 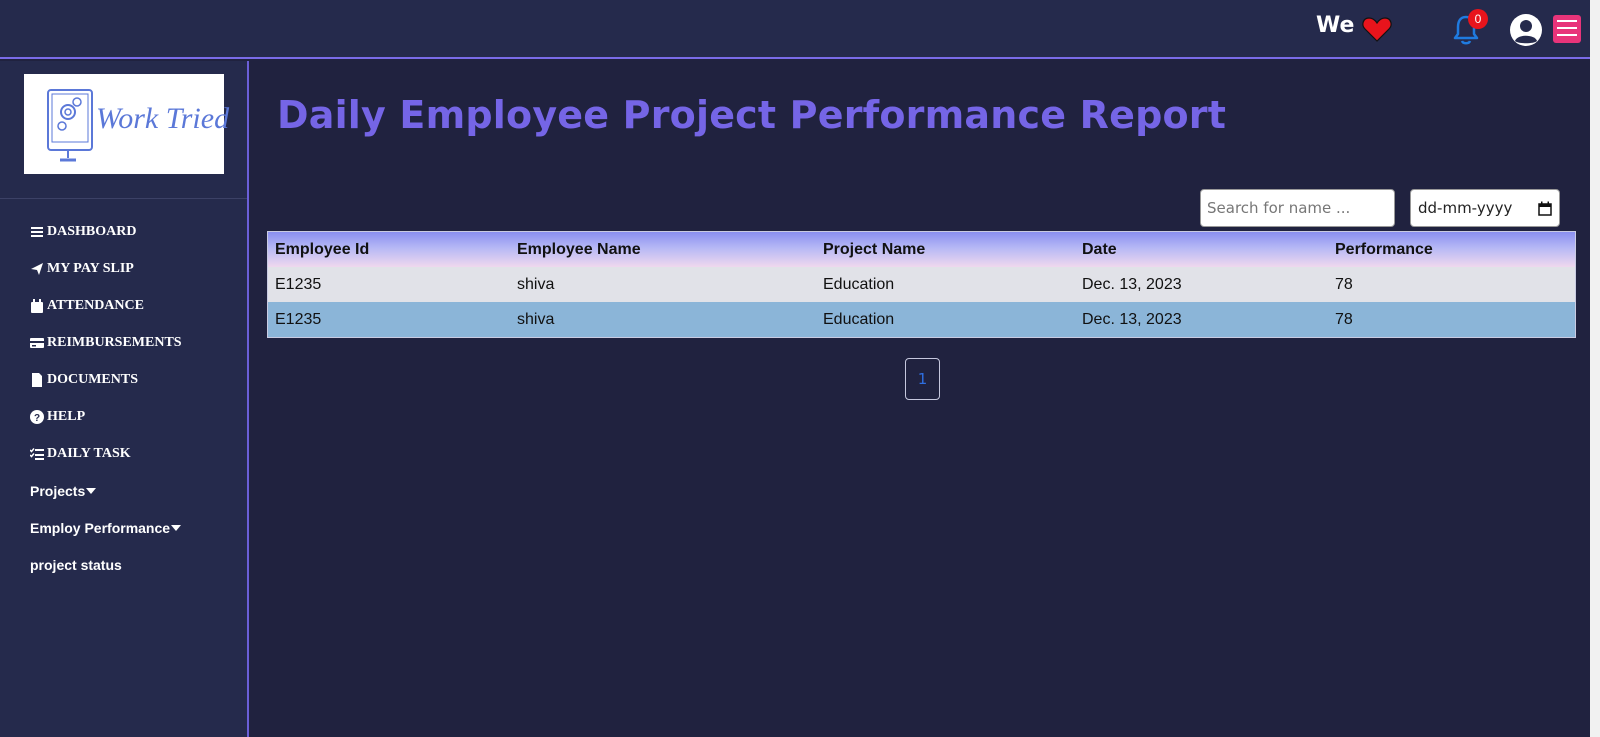 I want to click on sidebar-item-label: DASHBOARD, so click(x=92, y=231).